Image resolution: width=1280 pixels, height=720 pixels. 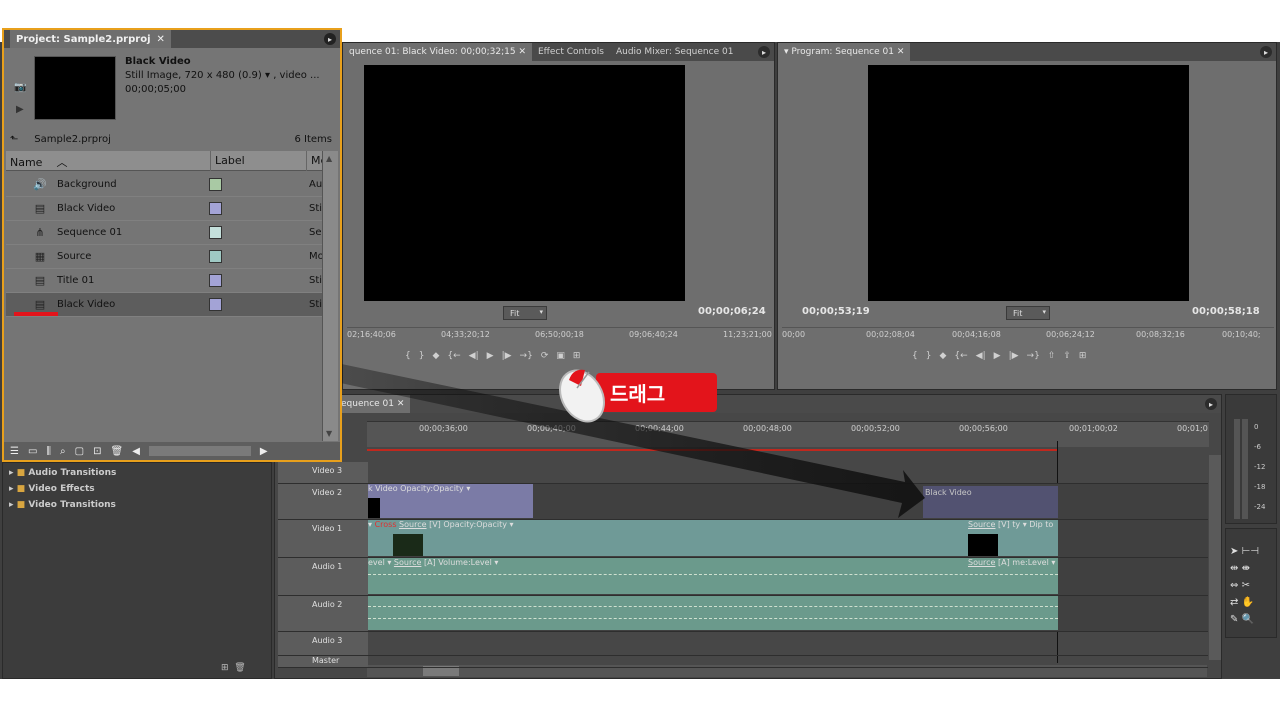 What do you see at coordinates (199, 451) in the screenshot?
I see `project-horizontal-scrollbar` at bounding box center [199, 451].